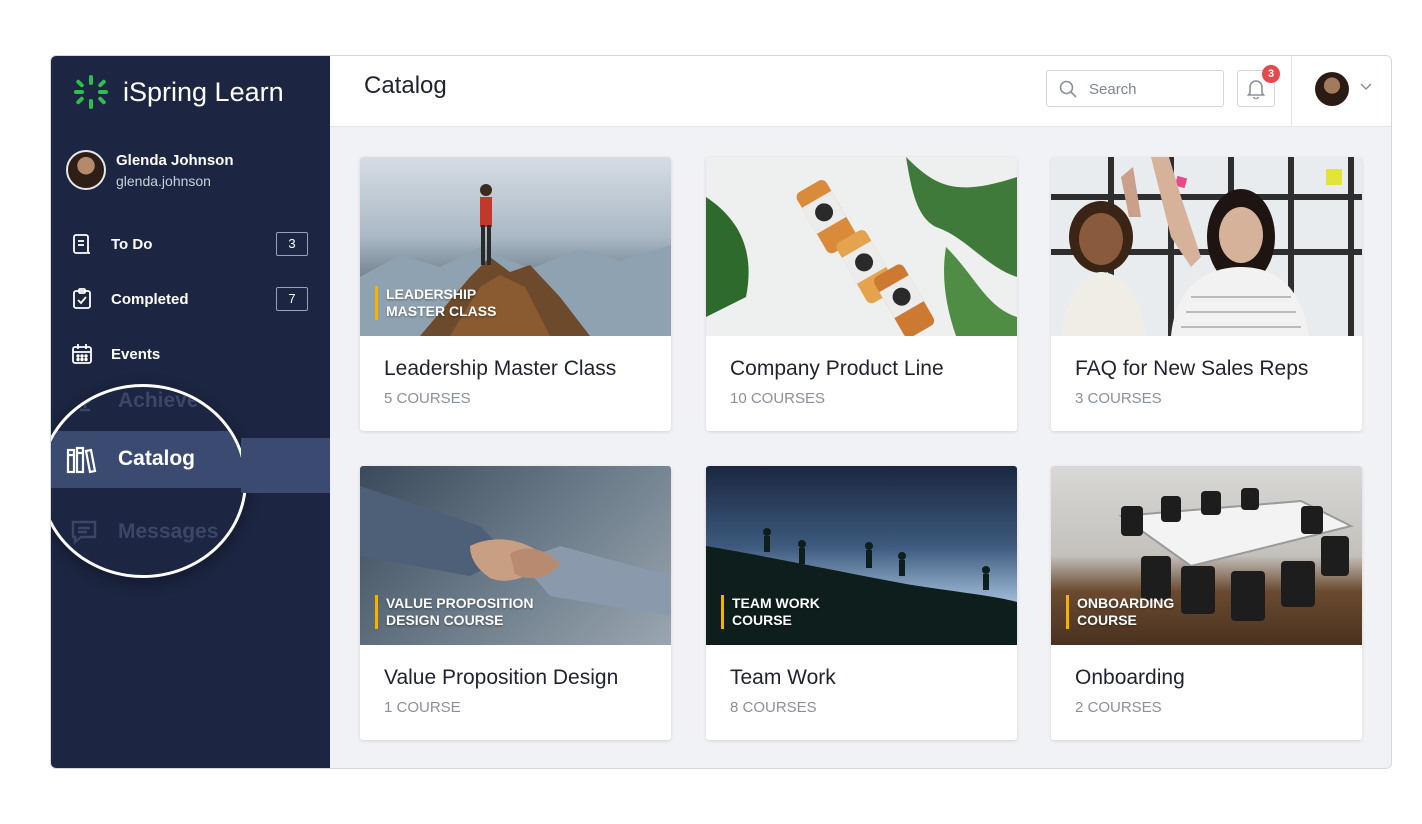  What do you see at coordinates (861, 246) in the screenshot?
I see `card-thumbnail-bottles` at bounding box center [861, 246].